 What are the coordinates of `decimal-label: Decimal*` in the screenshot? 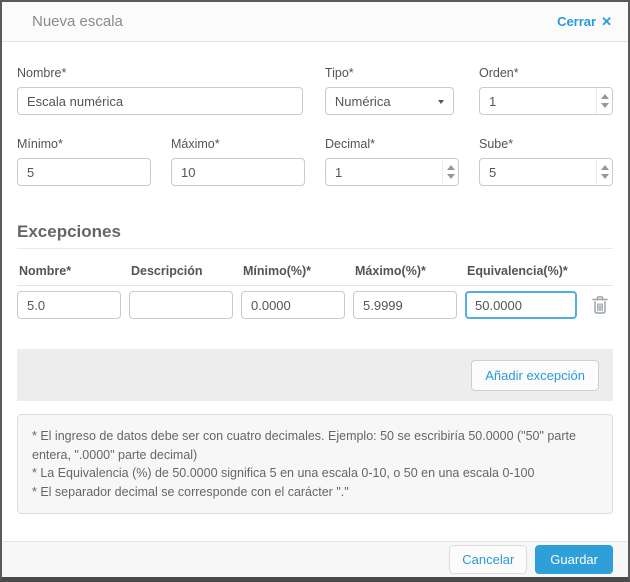 It's located at (350, 144).